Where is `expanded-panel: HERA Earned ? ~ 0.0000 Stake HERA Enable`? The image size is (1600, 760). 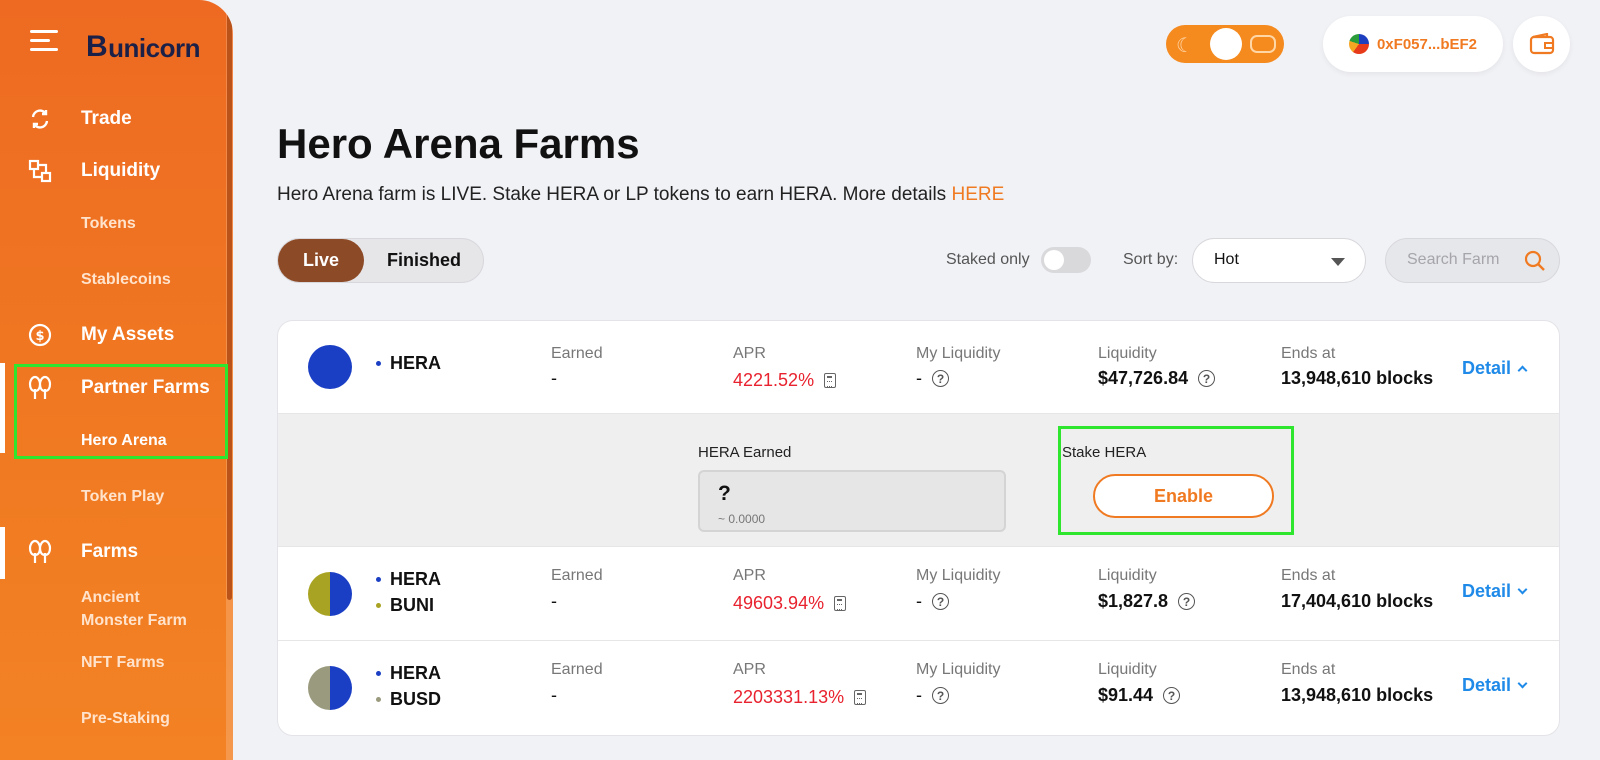
expanded-panel: HERA Earned ? ~ 0.0000 Stake HERA Enable is located at coordinates (918, 480).